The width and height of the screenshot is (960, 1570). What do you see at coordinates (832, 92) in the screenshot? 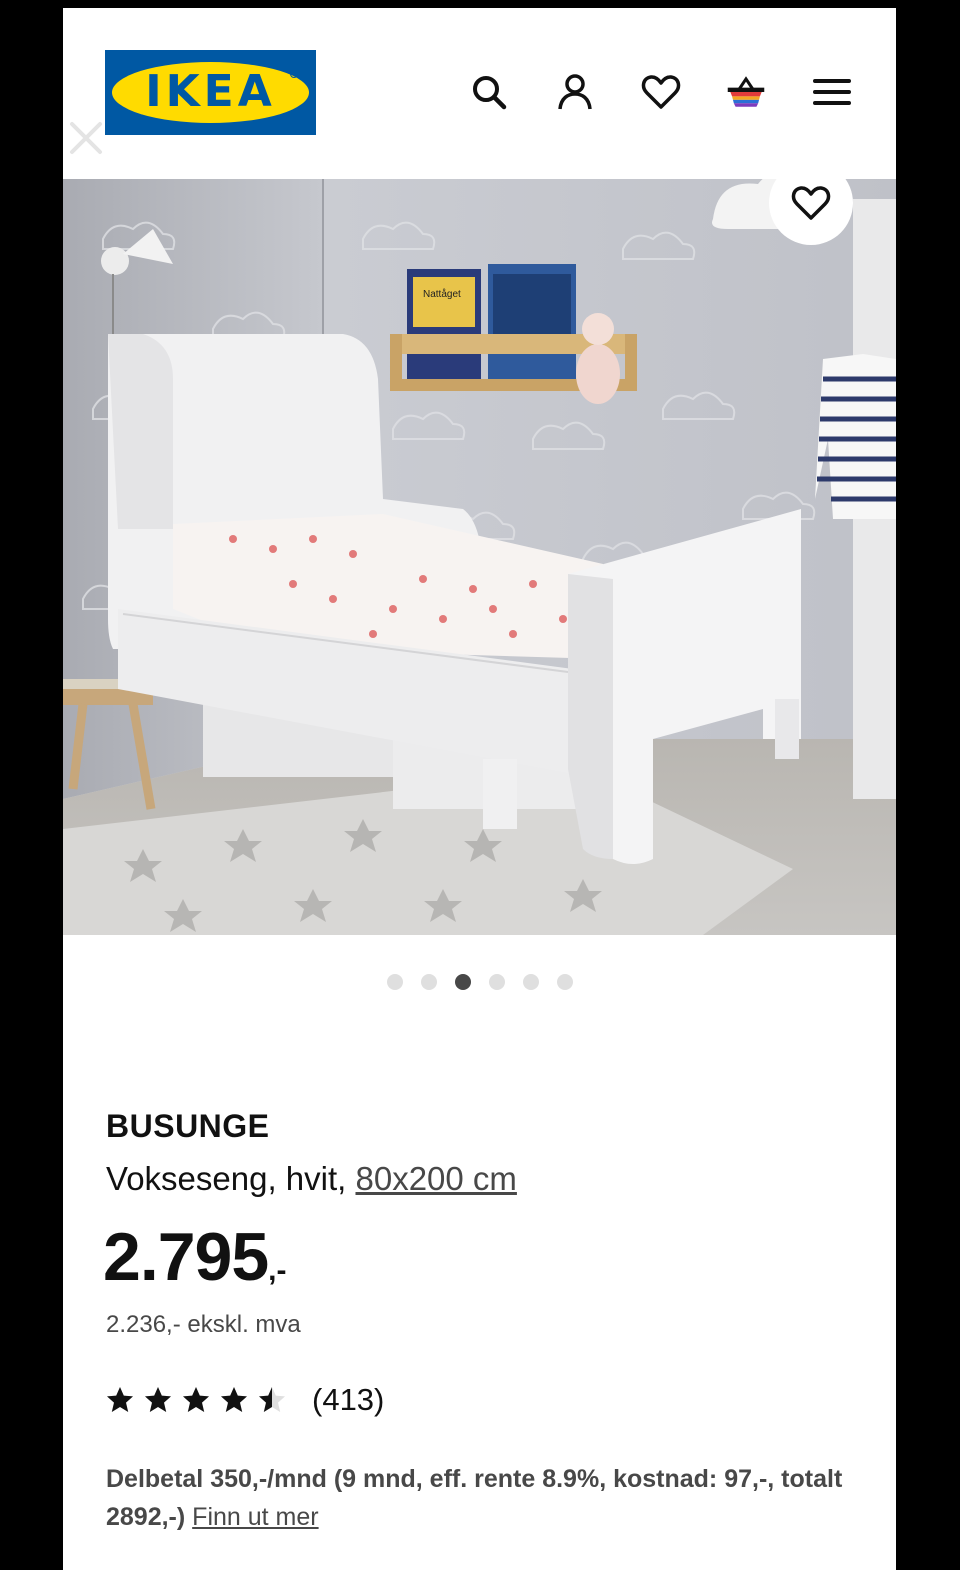
I see `menu-icon` at bounding box center [832, 92].